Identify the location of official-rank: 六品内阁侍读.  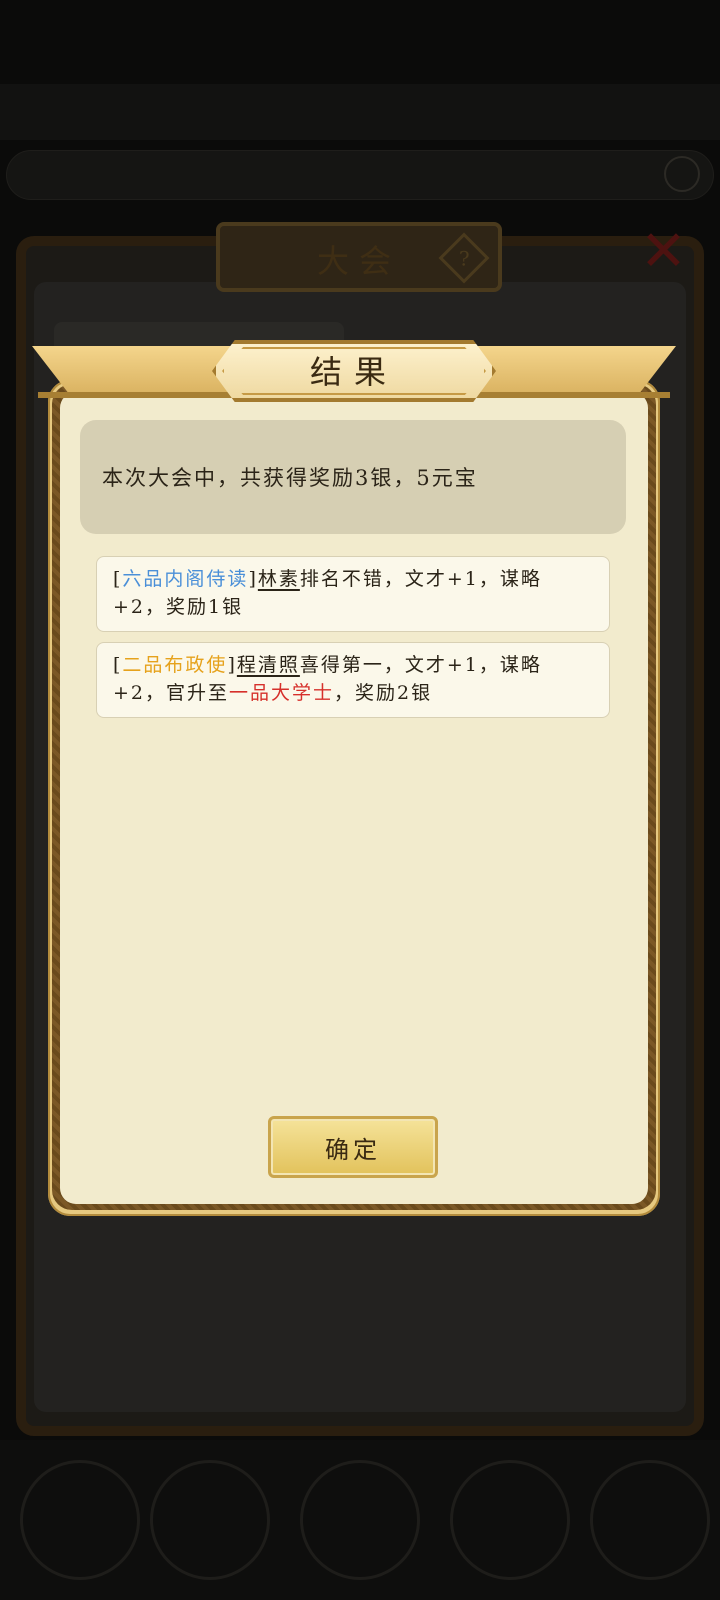
(185, 579).